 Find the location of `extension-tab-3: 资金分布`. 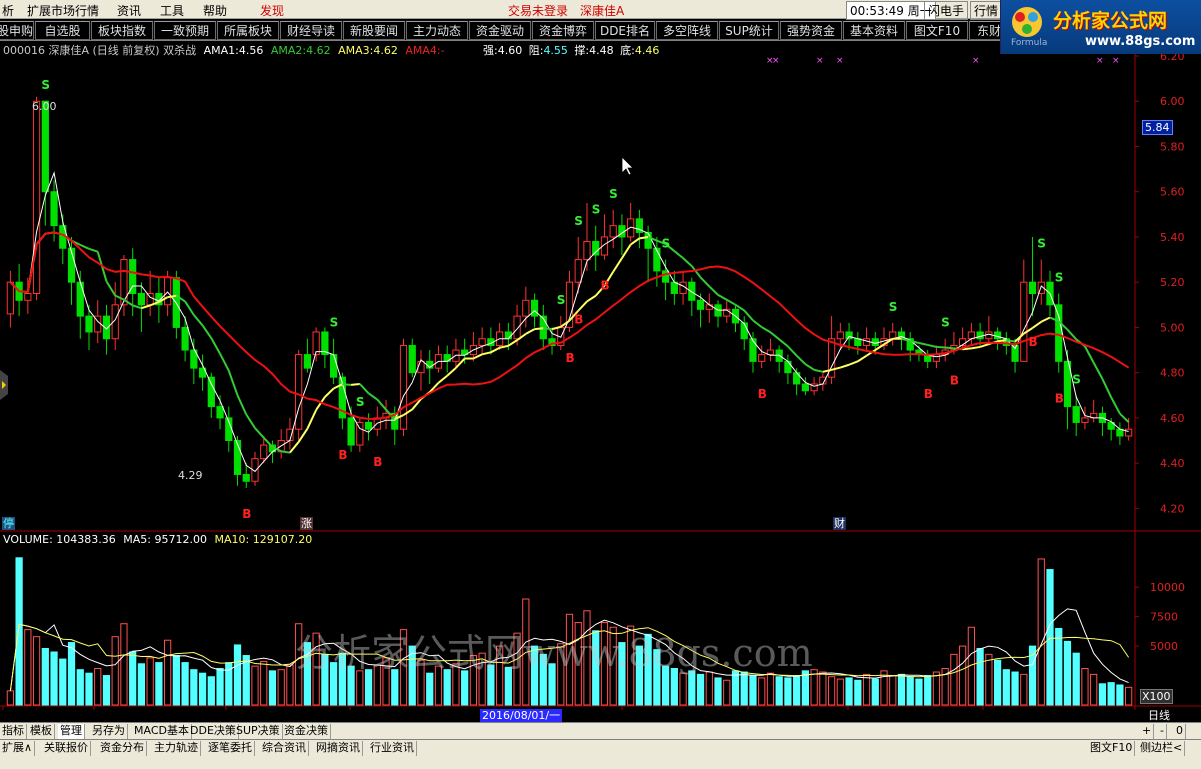

extension-tab-3: 资金分布 is located at coordinates (122, 748).